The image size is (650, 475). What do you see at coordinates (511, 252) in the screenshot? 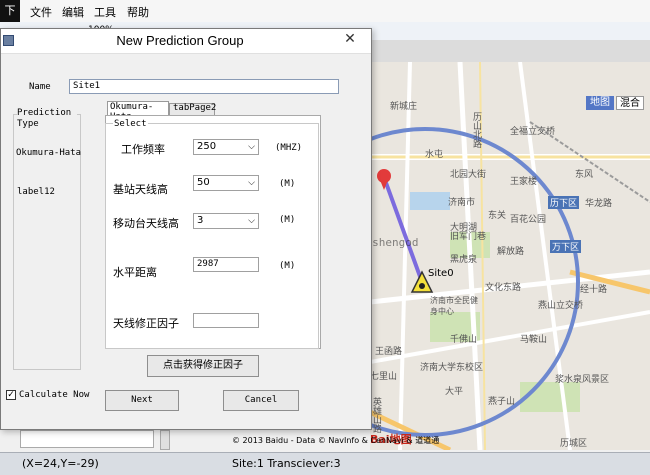
I see `map-label: 解放路` at bounding box center [511, 252].